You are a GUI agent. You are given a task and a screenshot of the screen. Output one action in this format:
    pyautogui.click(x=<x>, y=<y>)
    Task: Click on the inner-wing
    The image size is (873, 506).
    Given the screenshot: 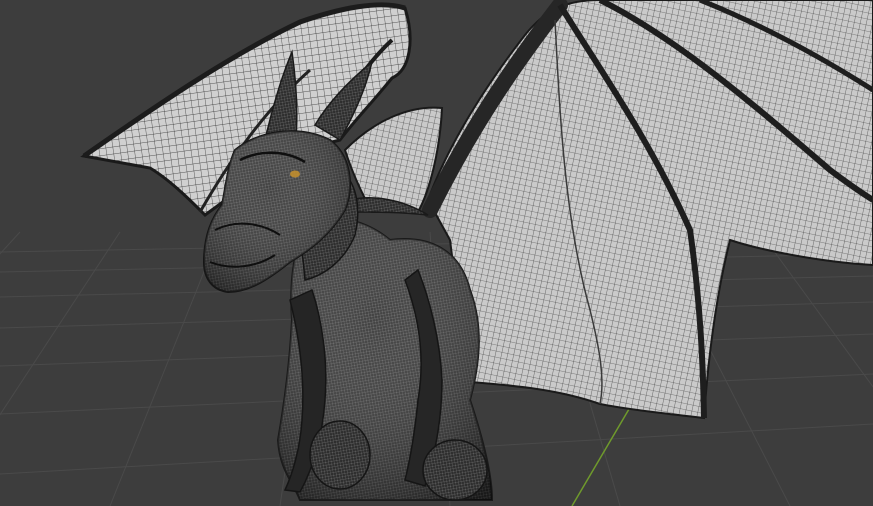 What is the action you would take?
    pyautogui.click(x=393, y=159)
    